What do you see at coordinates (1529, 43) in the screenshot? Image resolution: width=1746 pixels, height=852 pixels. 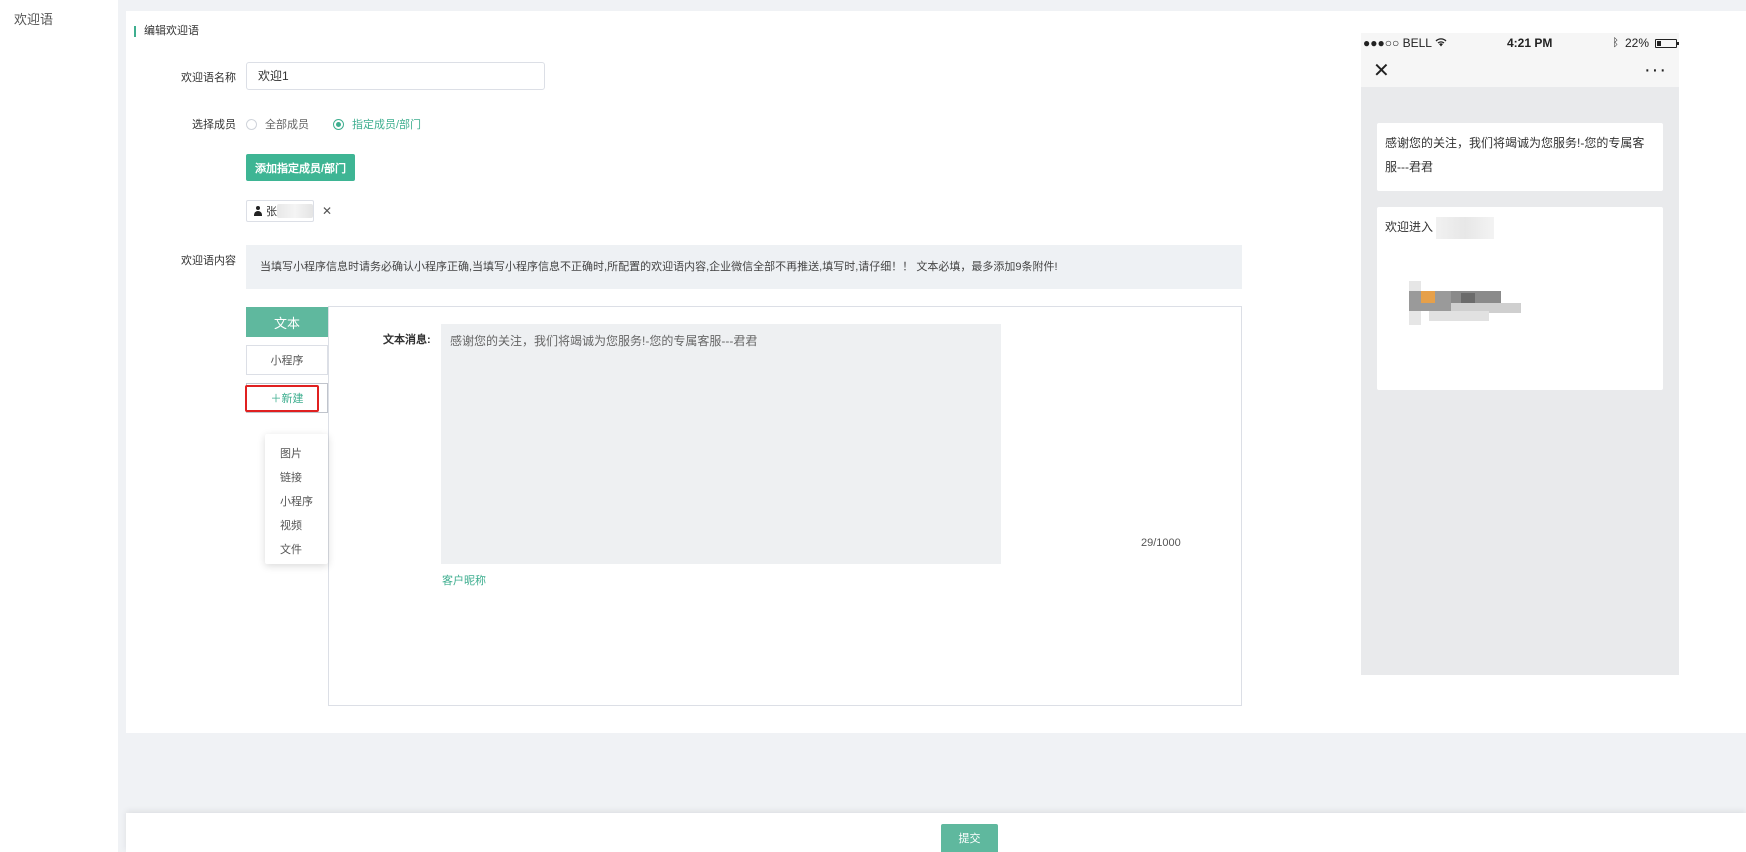 I see `phone-time: 4:21 PM` at bounding box center [1529, 43].